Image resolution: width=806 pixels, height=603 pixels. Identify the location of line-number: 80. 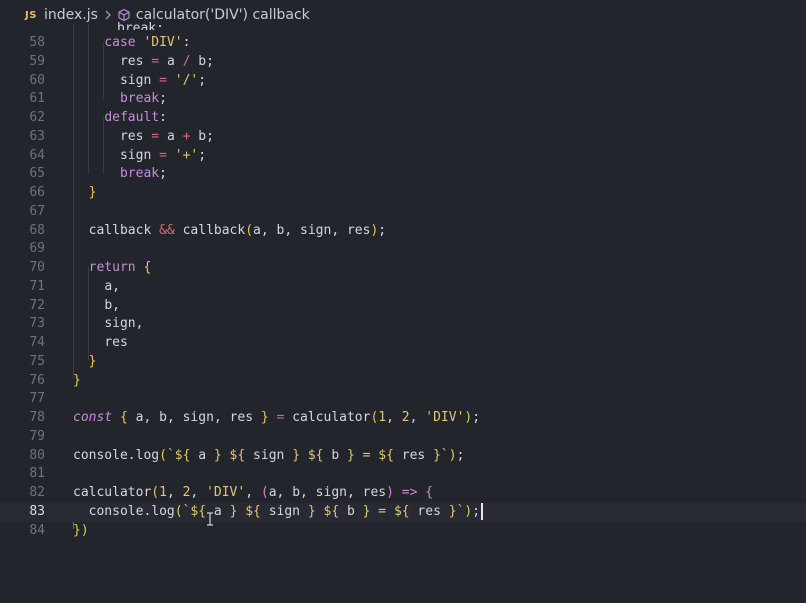
(37, 455).